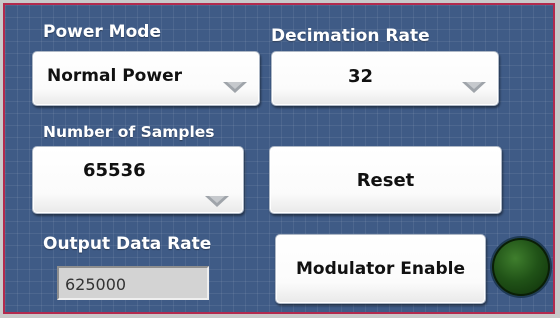  I want to click on number-of-samples-label: Number of Samples, so click(129, 132).